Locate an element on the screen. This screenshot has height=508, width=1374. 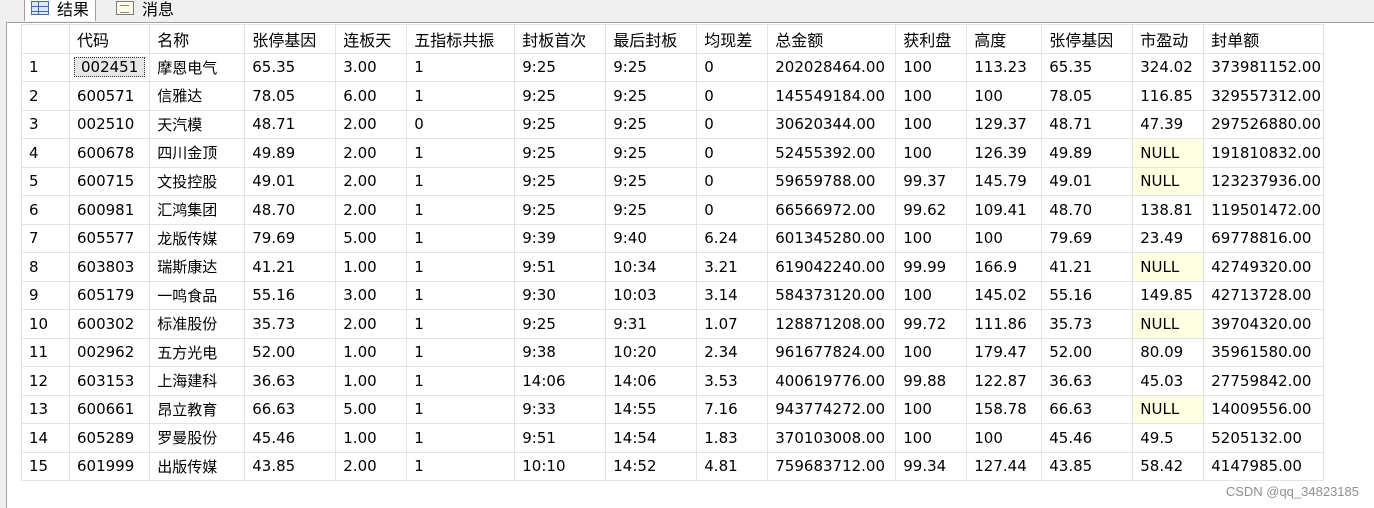
table-cell: 龙版传媒 is located at coordinates (197, 238).